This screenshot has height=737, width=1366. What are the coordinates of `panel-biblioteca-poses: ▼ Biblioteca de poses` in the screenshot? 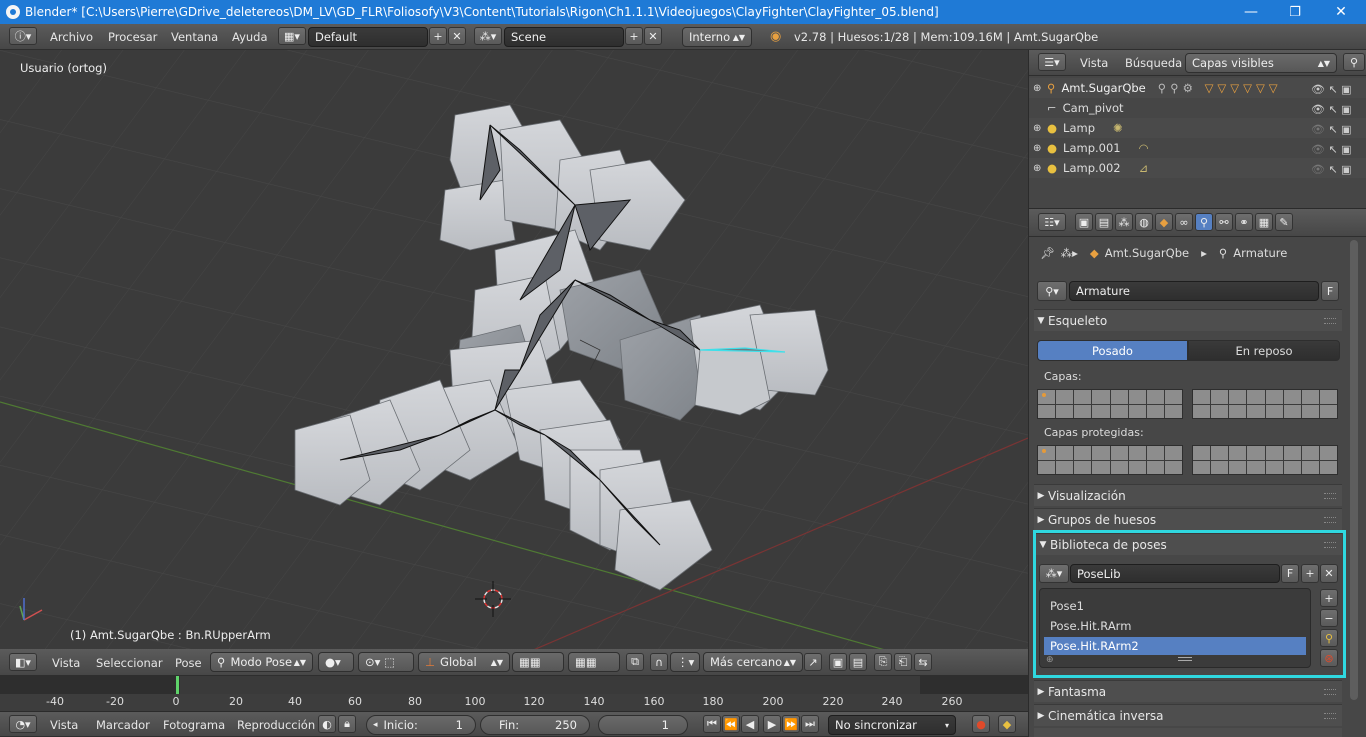 It's located at (1189, 544).